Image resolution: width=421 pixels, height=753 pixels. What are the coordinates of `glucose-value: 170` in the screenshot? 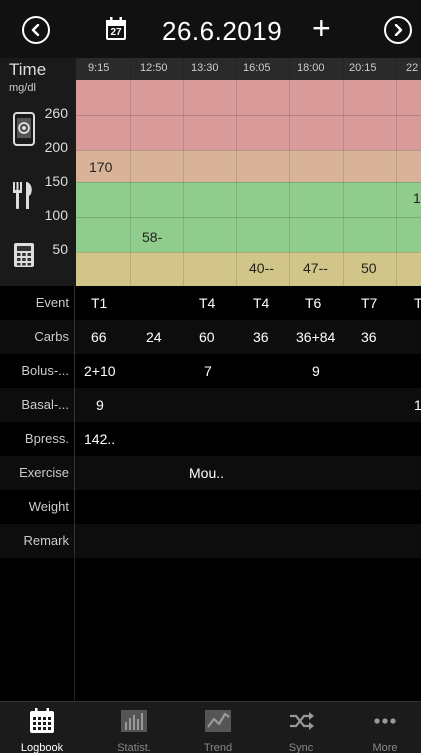 It's located at (100, 167).